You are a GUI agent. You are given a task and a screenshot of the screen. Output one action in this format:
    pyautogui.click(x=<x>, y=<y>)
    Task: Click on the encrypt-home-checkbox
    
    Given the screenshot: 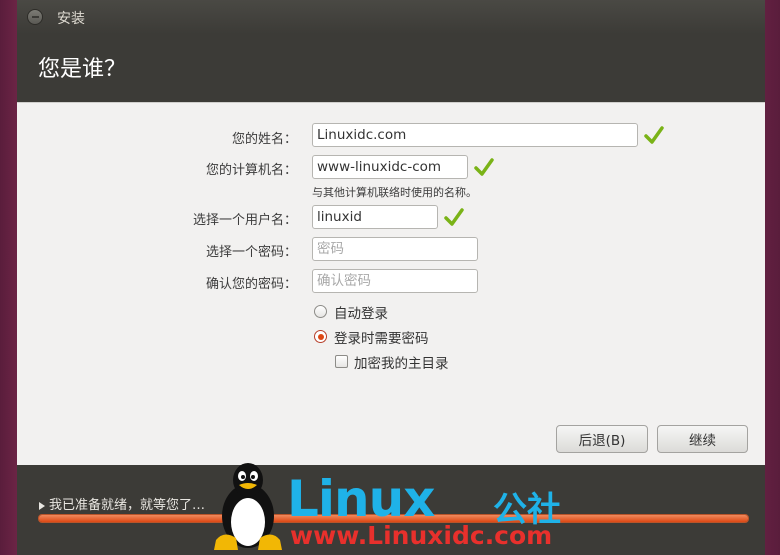 What is the action you would take?
    pyautogui.click(x=341, y=361)
    